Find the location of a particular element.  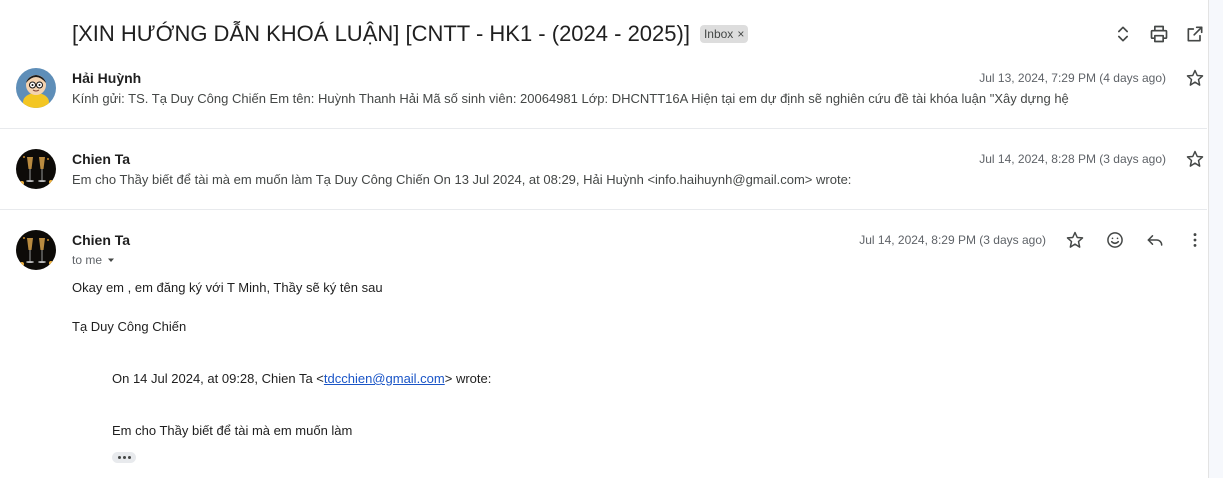

inbox-label-text: Inbox is located at coordinates (718, 34).